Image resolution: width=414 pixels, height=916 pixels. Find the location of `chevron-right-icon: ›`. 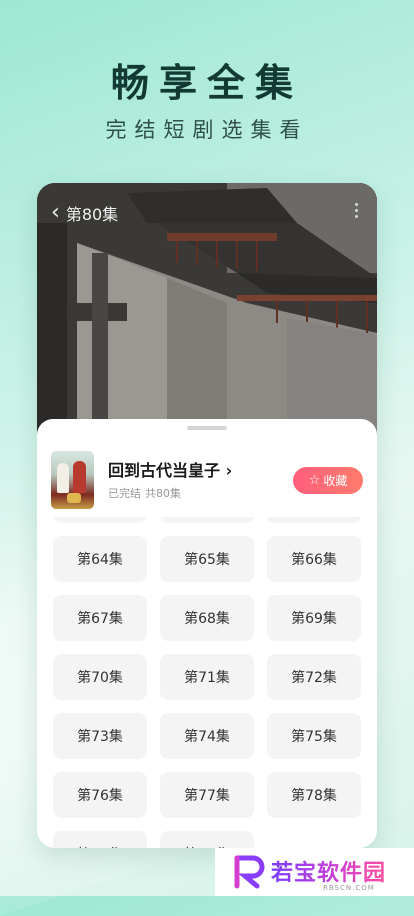

chevron-right-icon: › is located at coordinates (229, 470).